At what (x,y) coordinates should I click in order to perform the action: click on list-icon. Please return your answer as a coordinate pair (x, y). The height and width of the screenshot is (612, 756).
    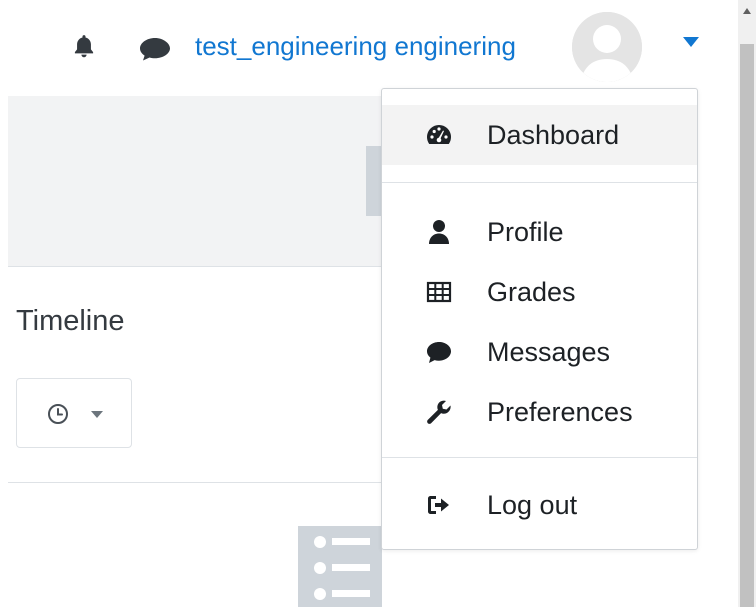
    Looking at the image, I should click on (340, 566).